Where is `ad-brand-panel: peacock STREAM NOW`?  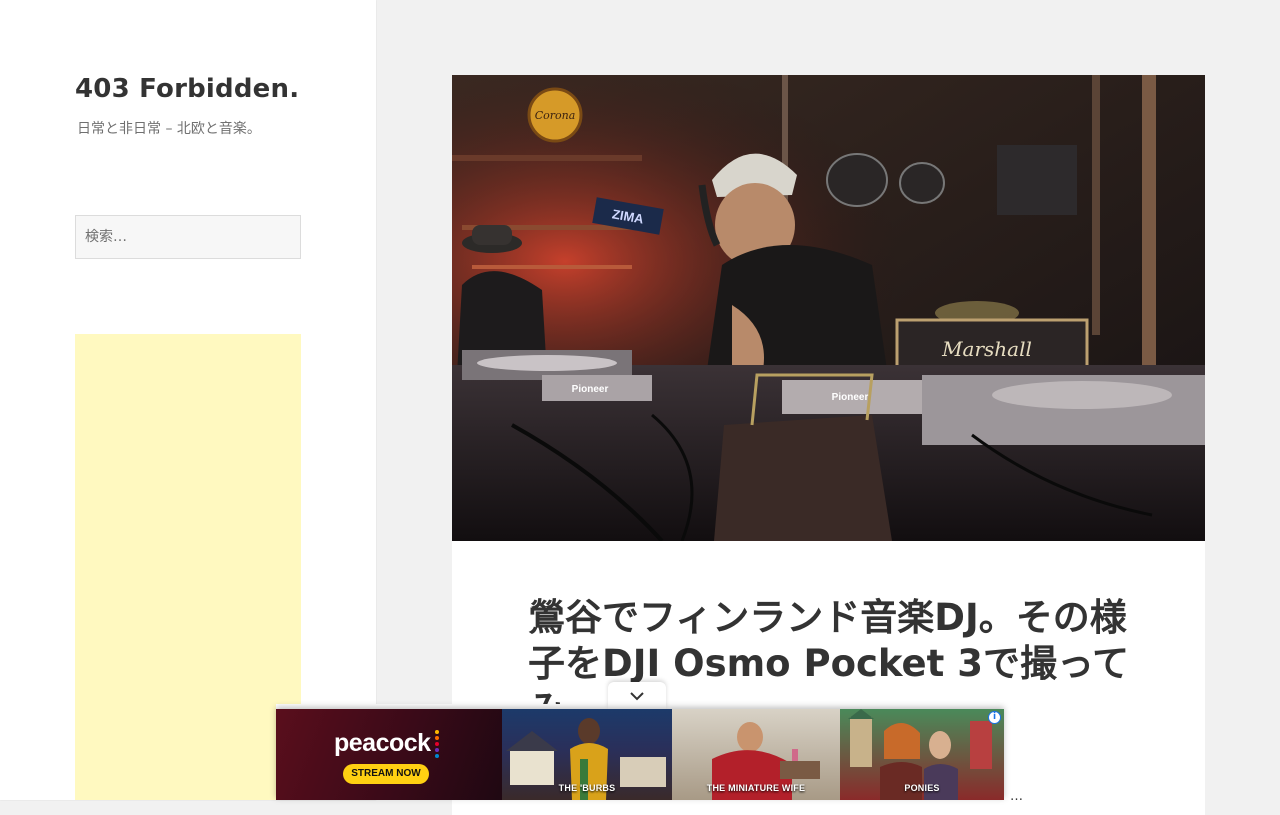 ad-brand-panel: peacock STREAM NOW is located at coordinates (389, 754).